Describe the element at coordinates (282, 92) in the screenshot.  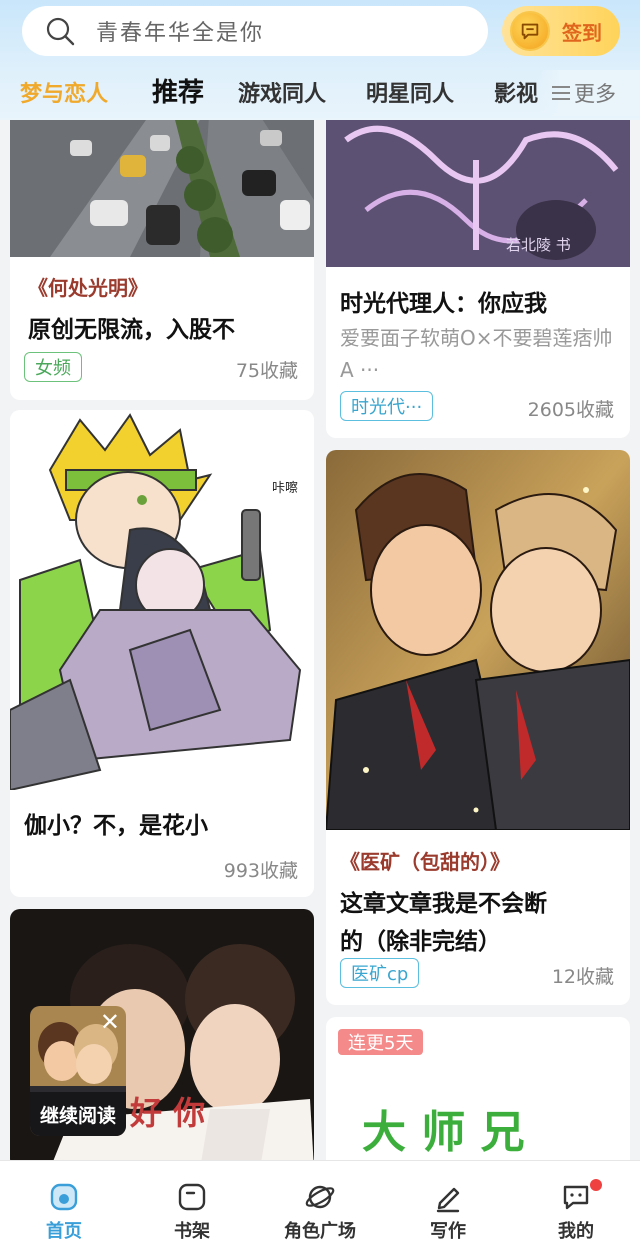
I see `tab-game-fanfic: 游戏同人` at that location.